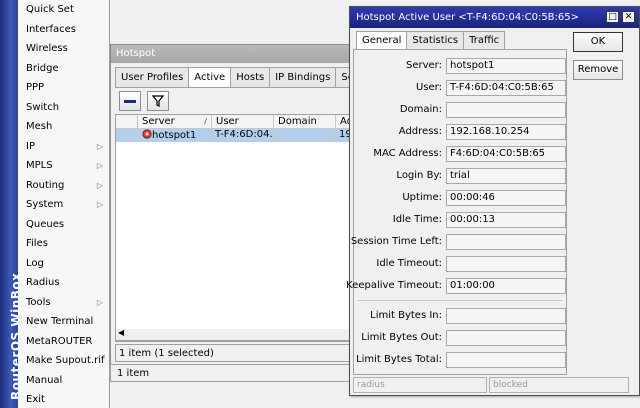 The height and width of the screenshot is (408, 640). Describe the element at coordinates (230, 373) in the screenshot. I see `window-status: 1 item` at that location.